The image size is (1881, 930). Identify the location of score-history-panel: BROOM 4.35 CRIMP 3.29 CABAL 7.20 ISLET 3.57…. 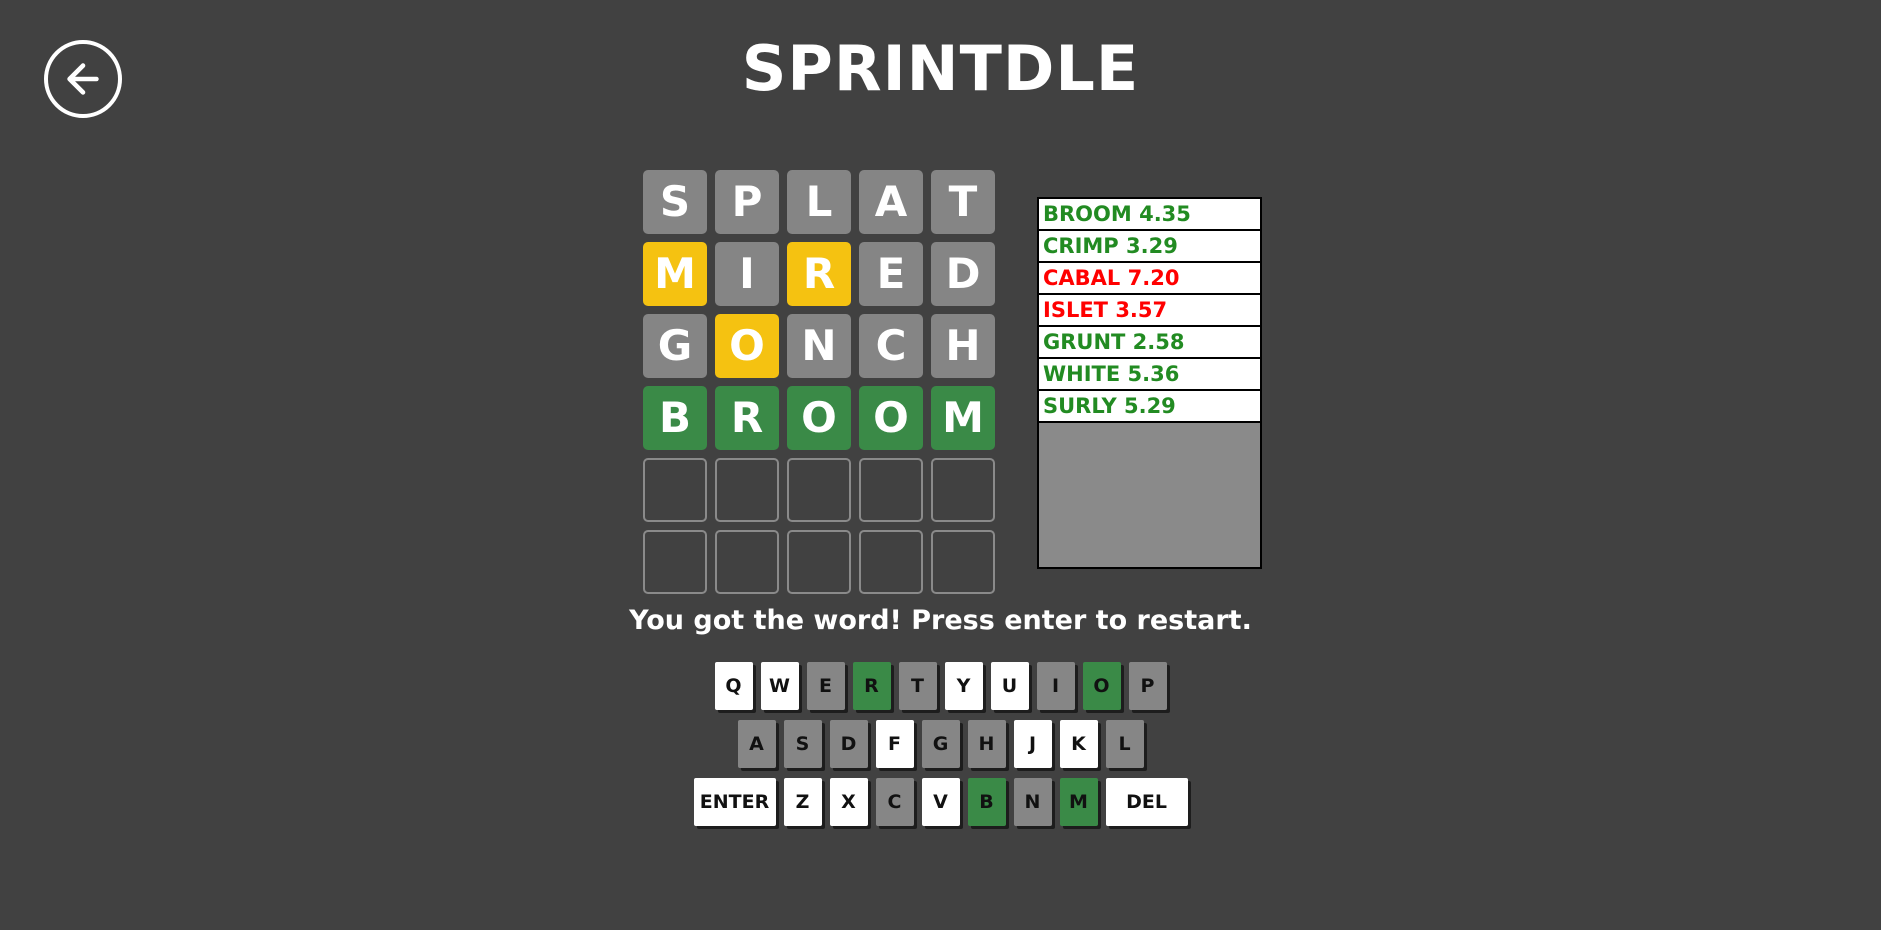
(1149, 383).